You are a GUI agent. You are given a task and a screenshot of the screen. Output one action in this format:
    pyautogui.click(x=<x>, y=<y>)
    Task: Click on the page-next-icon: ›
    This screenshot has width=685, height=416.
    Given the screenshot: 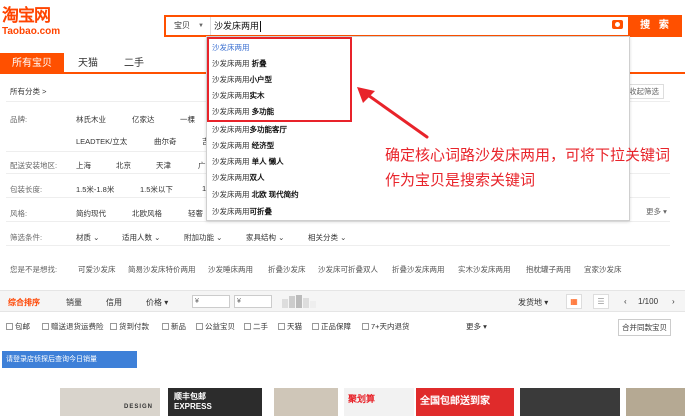 What is the action you would take?
    pyautogui.click(x=673, y=301)
    